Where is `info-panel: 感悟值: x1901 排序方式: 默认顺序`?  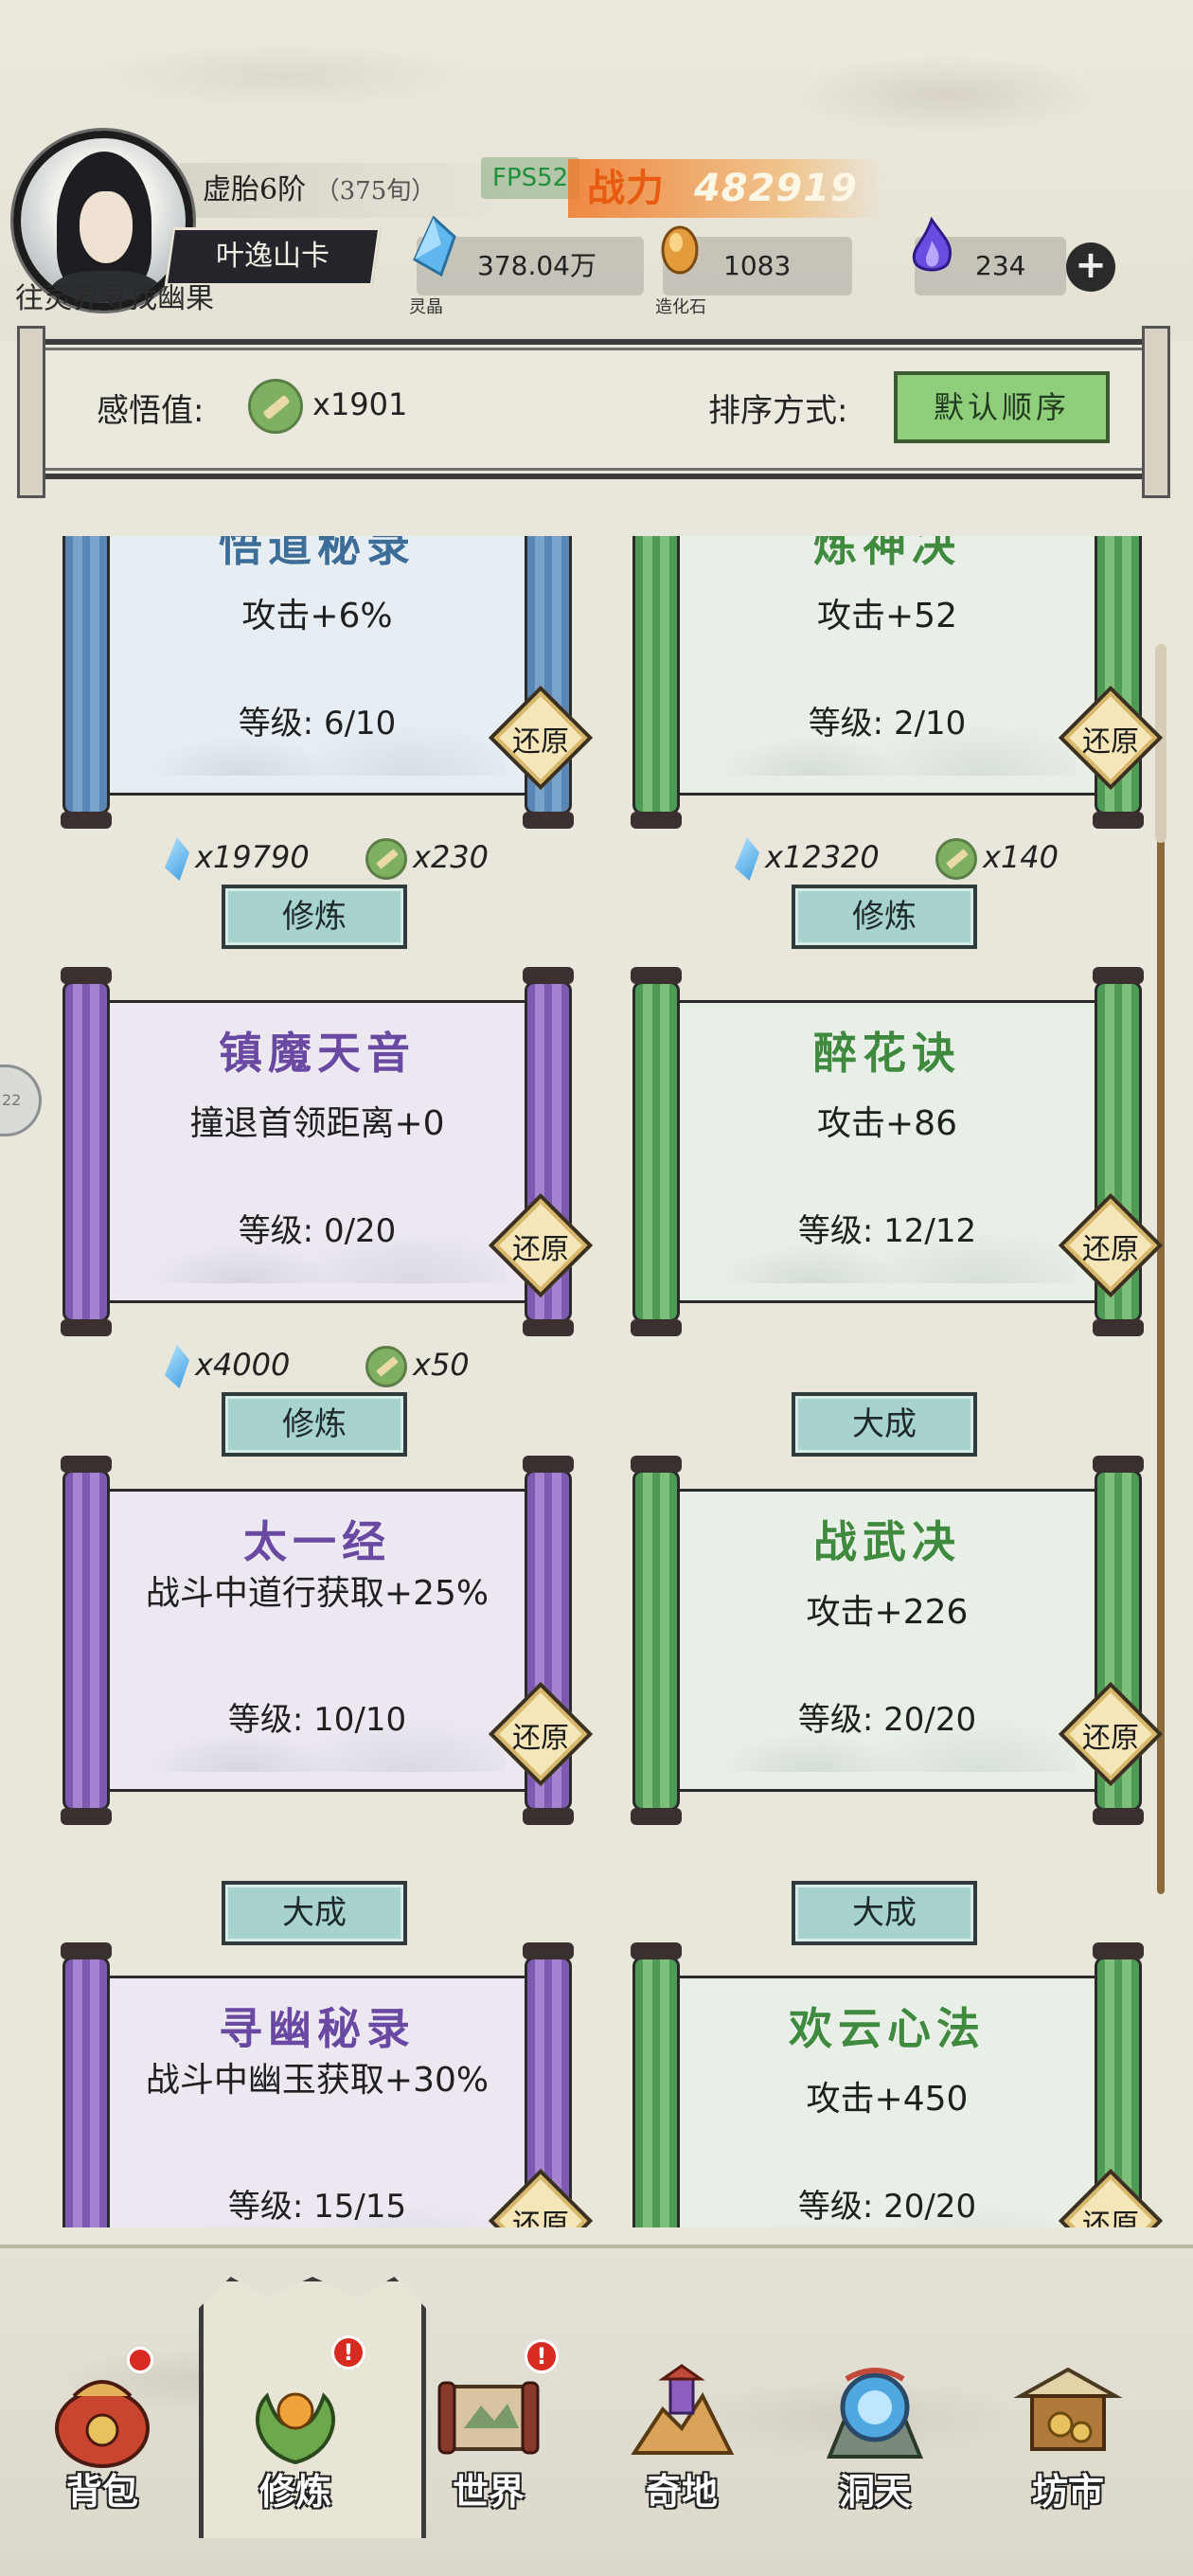
info-panel: 感悟值: x1901 排序方式: 默认顺序 is located at coordinates (593, 412).